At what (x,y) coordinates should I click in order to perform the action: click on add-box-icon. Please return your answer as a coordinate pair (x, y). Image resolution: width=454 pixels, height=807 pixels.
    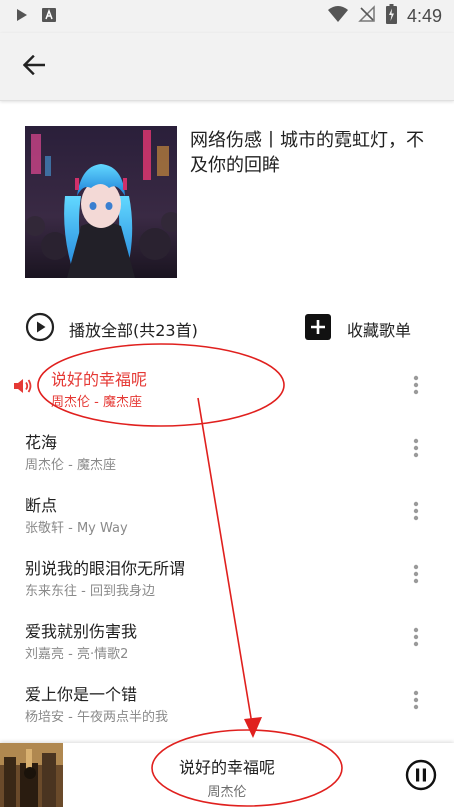
    Looking at the image, I should click on (318, 329).